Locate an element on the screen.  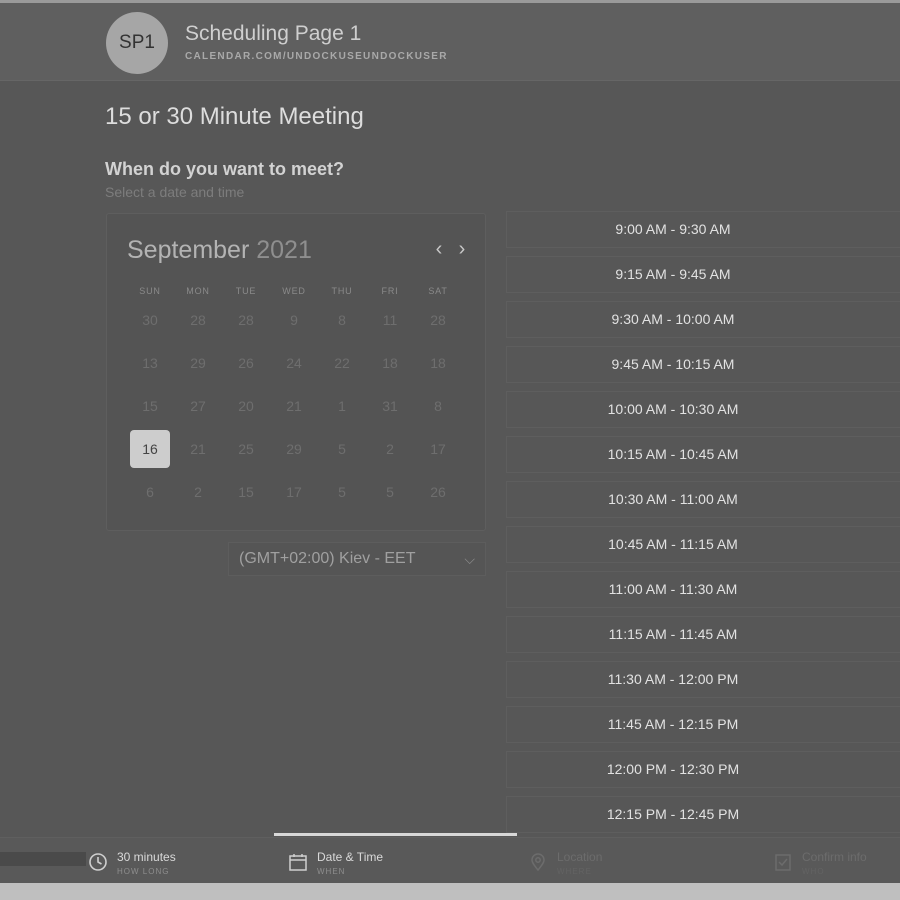
timezone-value: (GMT+02:00) Kiev - EET is located at coordinates (327, 558).